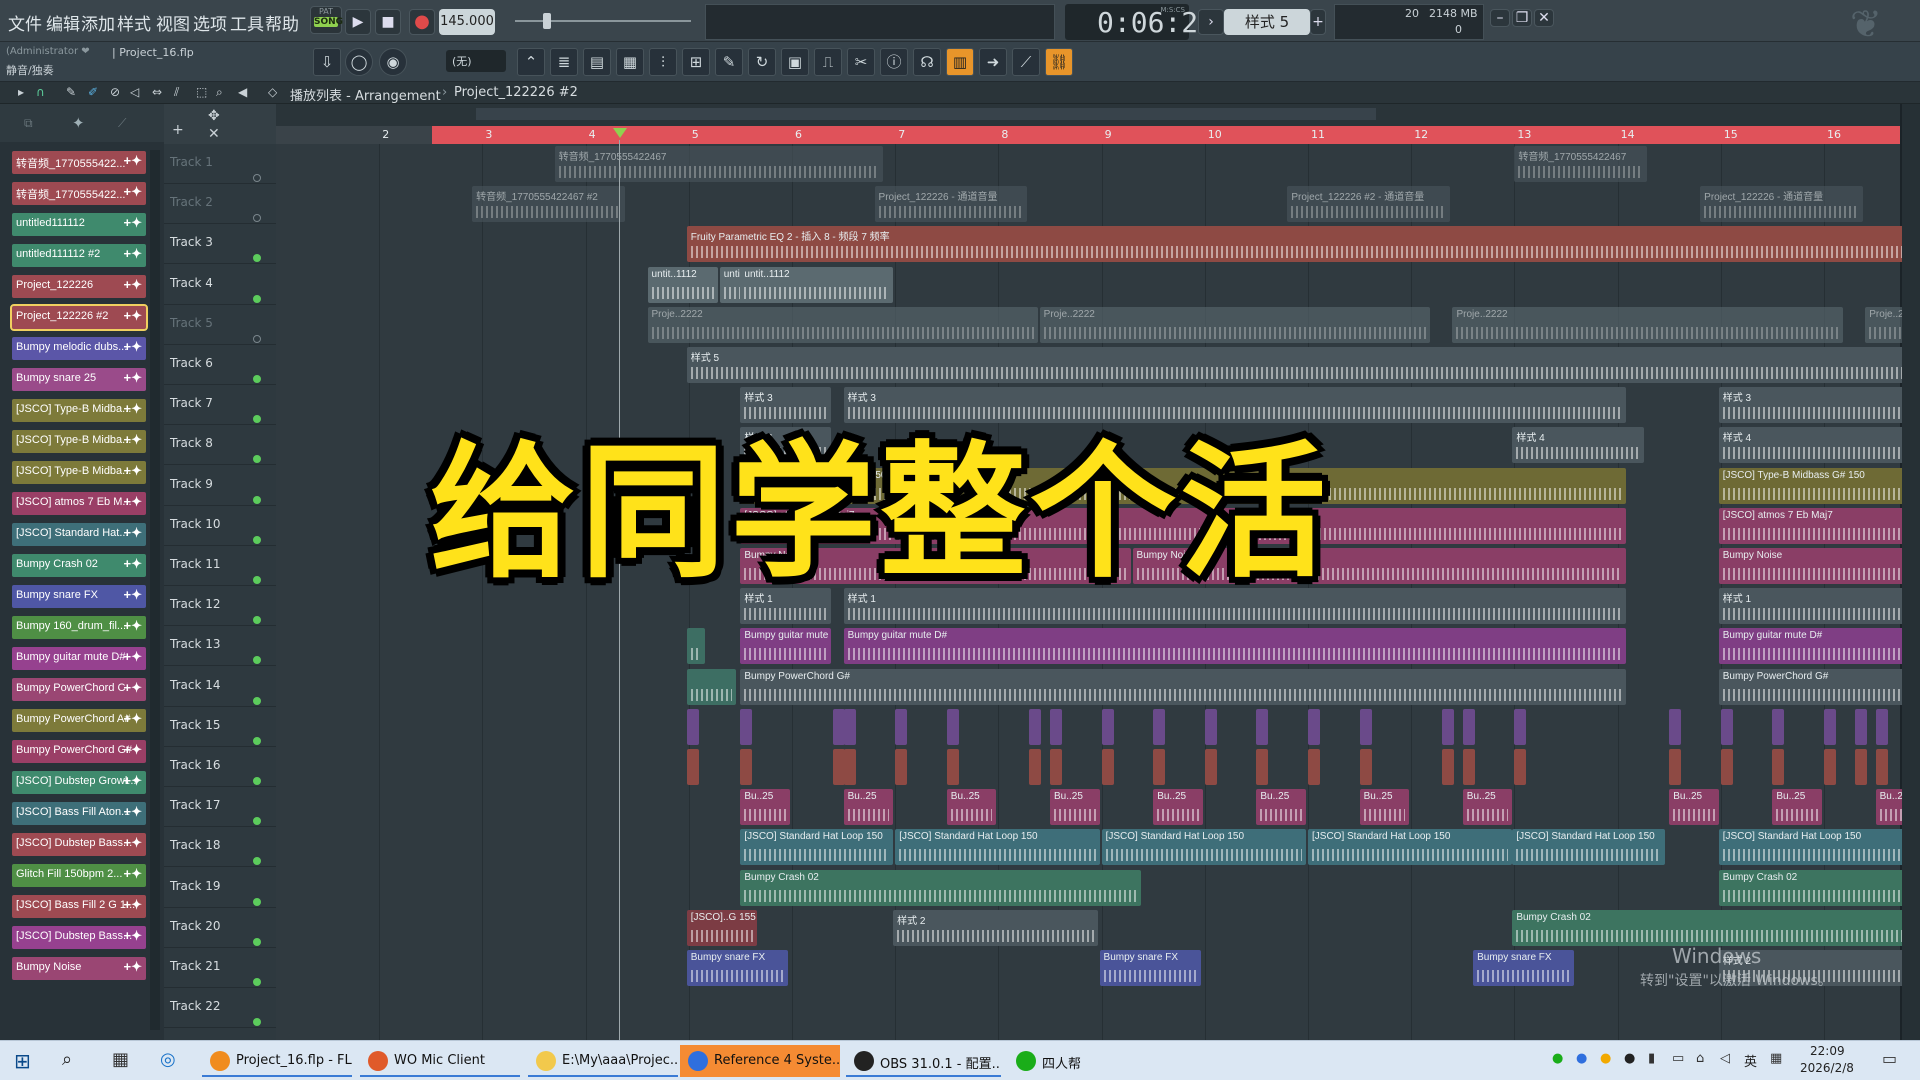  I want to click on menu-help: 帮助, so click(282, 22).